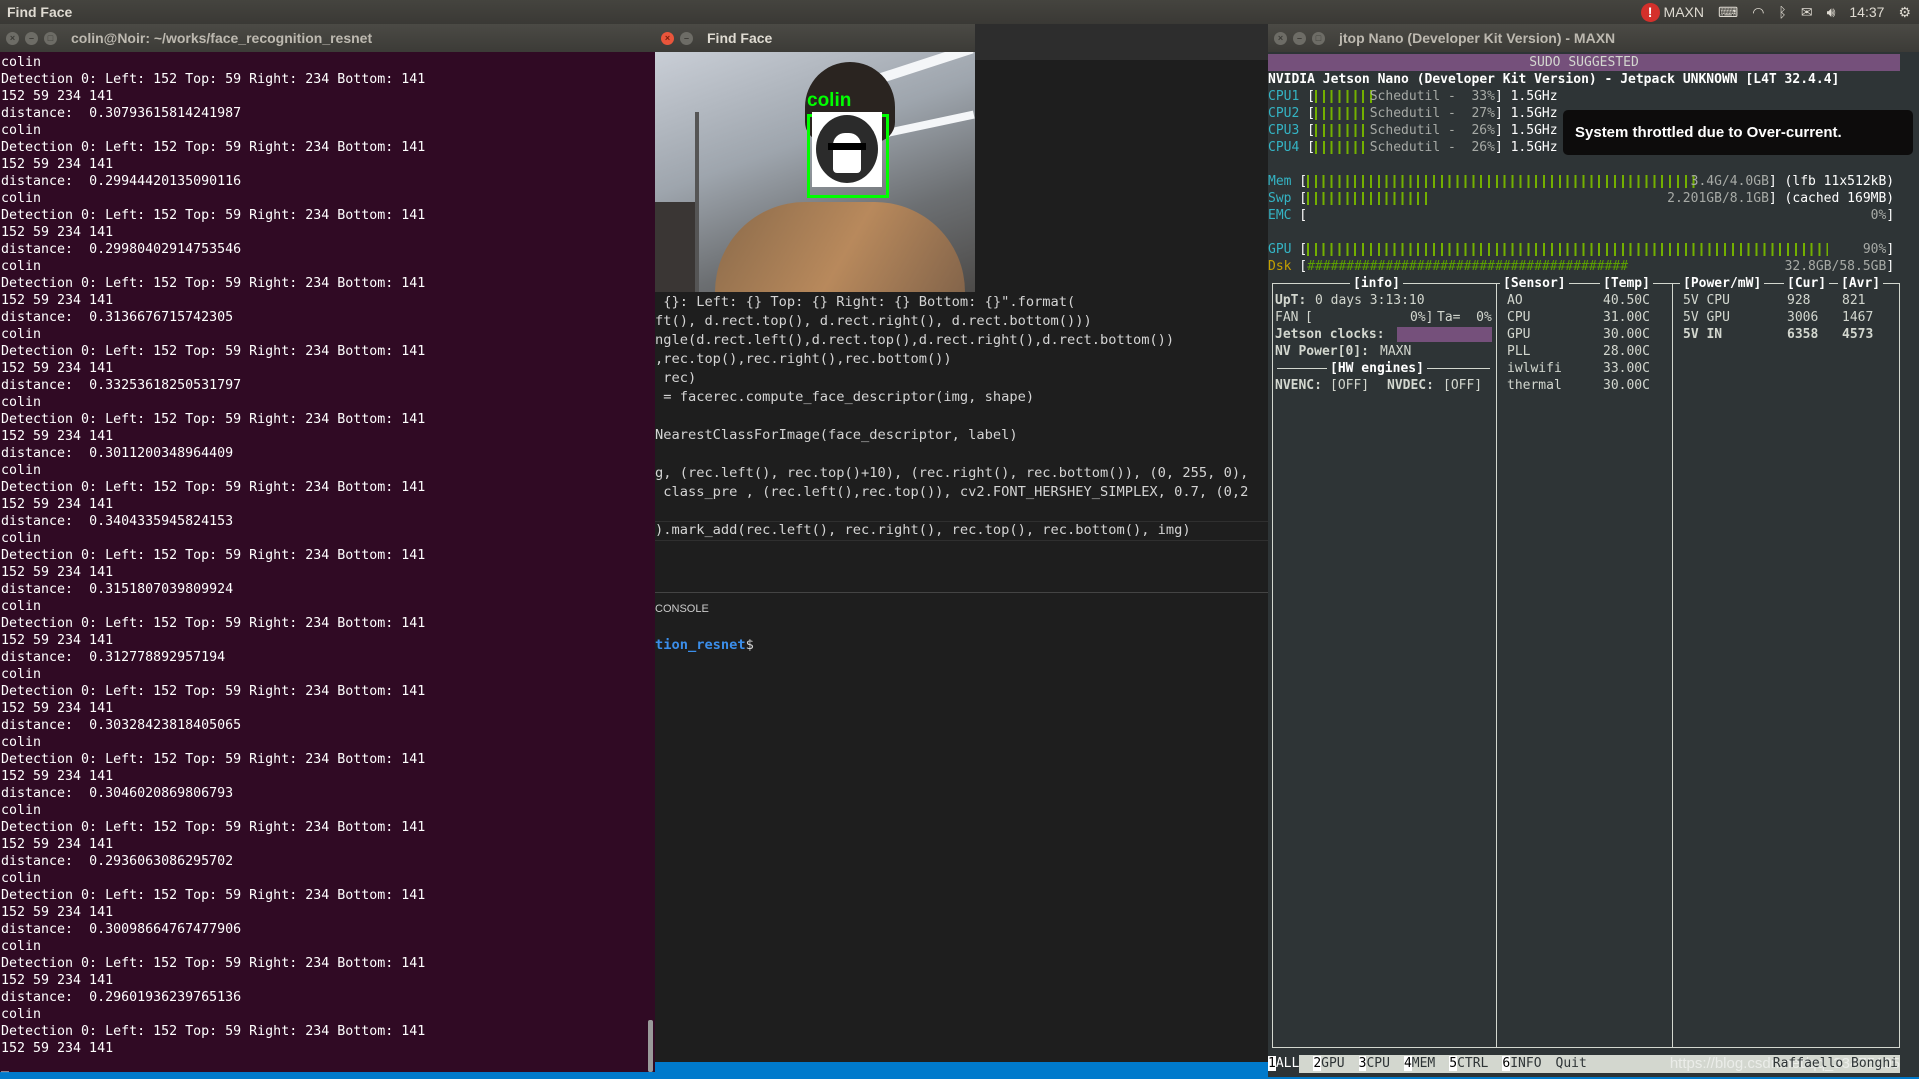  What do you see at coordinates (749, 645) in the screenshot?
I see `prompt-symbol: $` at bounding box center [749, 645].